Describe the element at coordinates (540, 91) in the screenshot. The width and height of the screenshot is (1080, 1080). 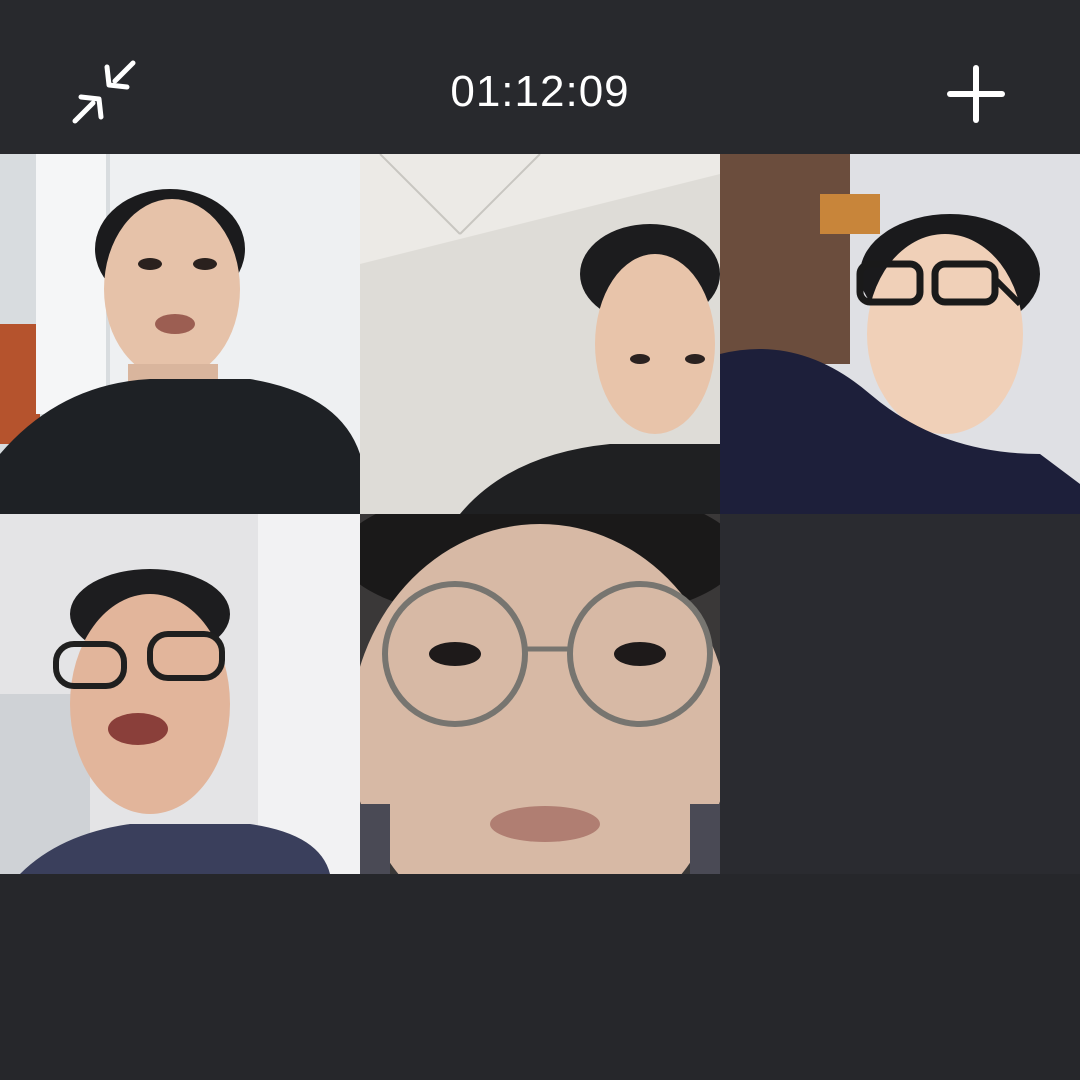
I see `call-timer: 01:12:09` at that location.